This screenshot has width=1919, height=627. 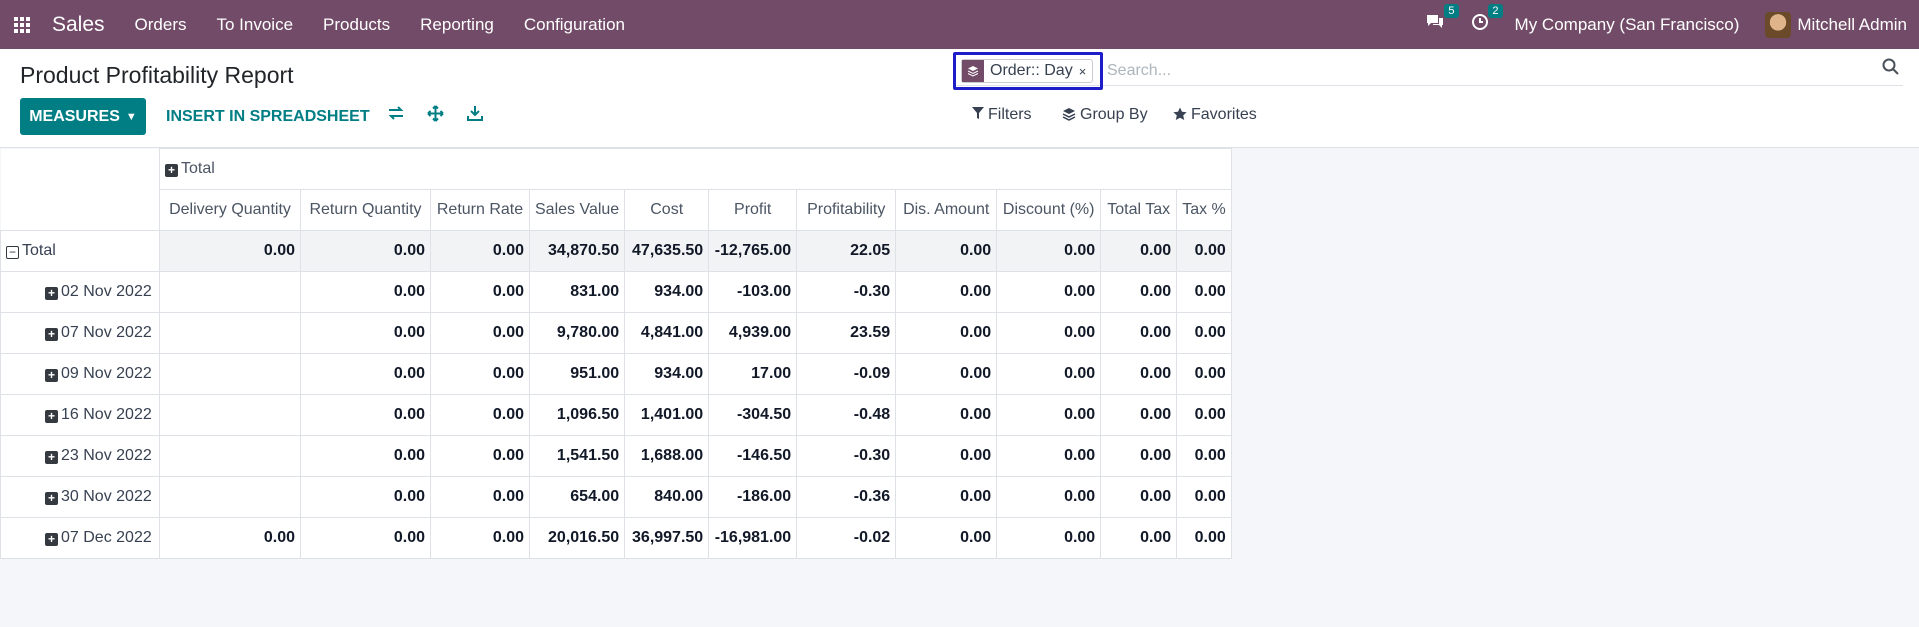 I want to click on table-cell: 951.00, so click(x=577, y=374).